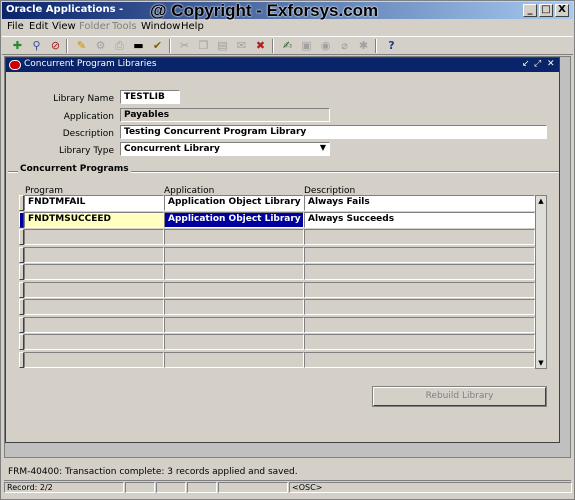 This screenshot has height=500, width=575. I want to click on form-title-bar: Concurrent Program Libraries ↙ ⤢ ✕, so click(282, 65).